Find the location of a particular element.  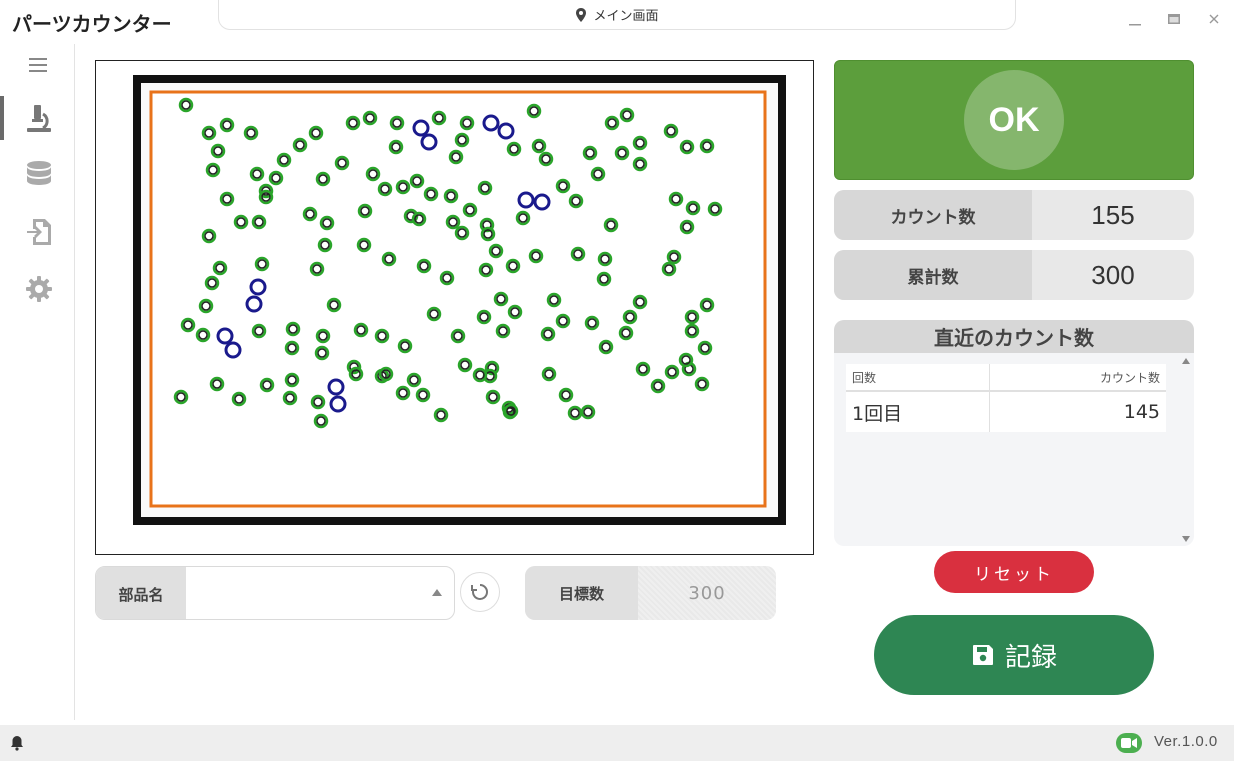

sidebar-item-database is located at coordinates (39, 175).